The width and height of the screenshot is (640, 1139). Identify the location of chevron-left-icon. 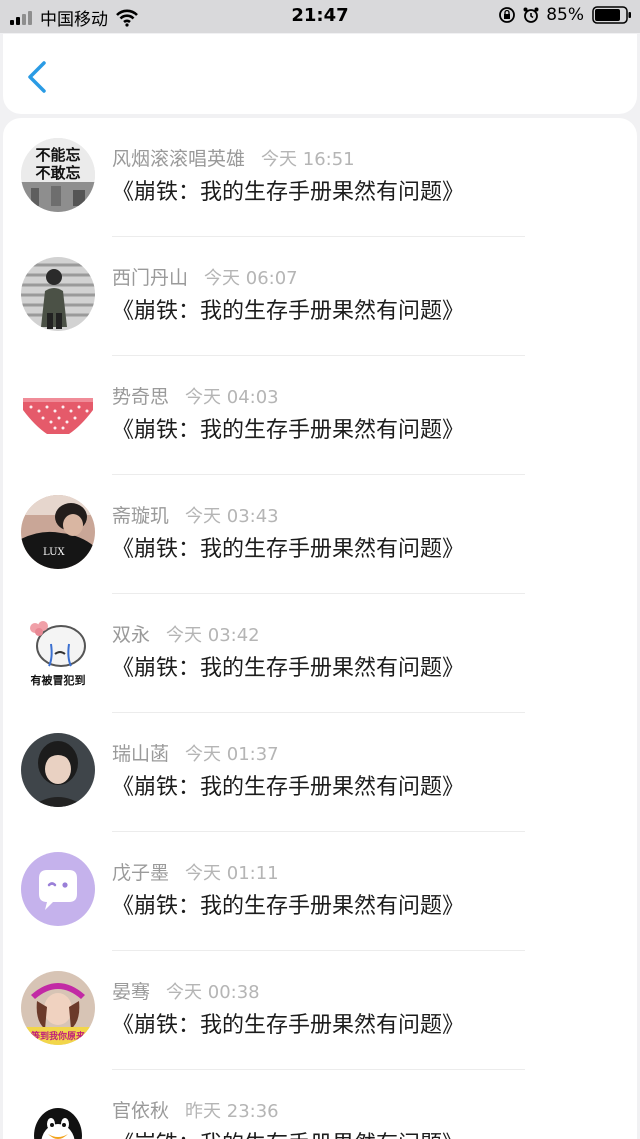
(37, 77).